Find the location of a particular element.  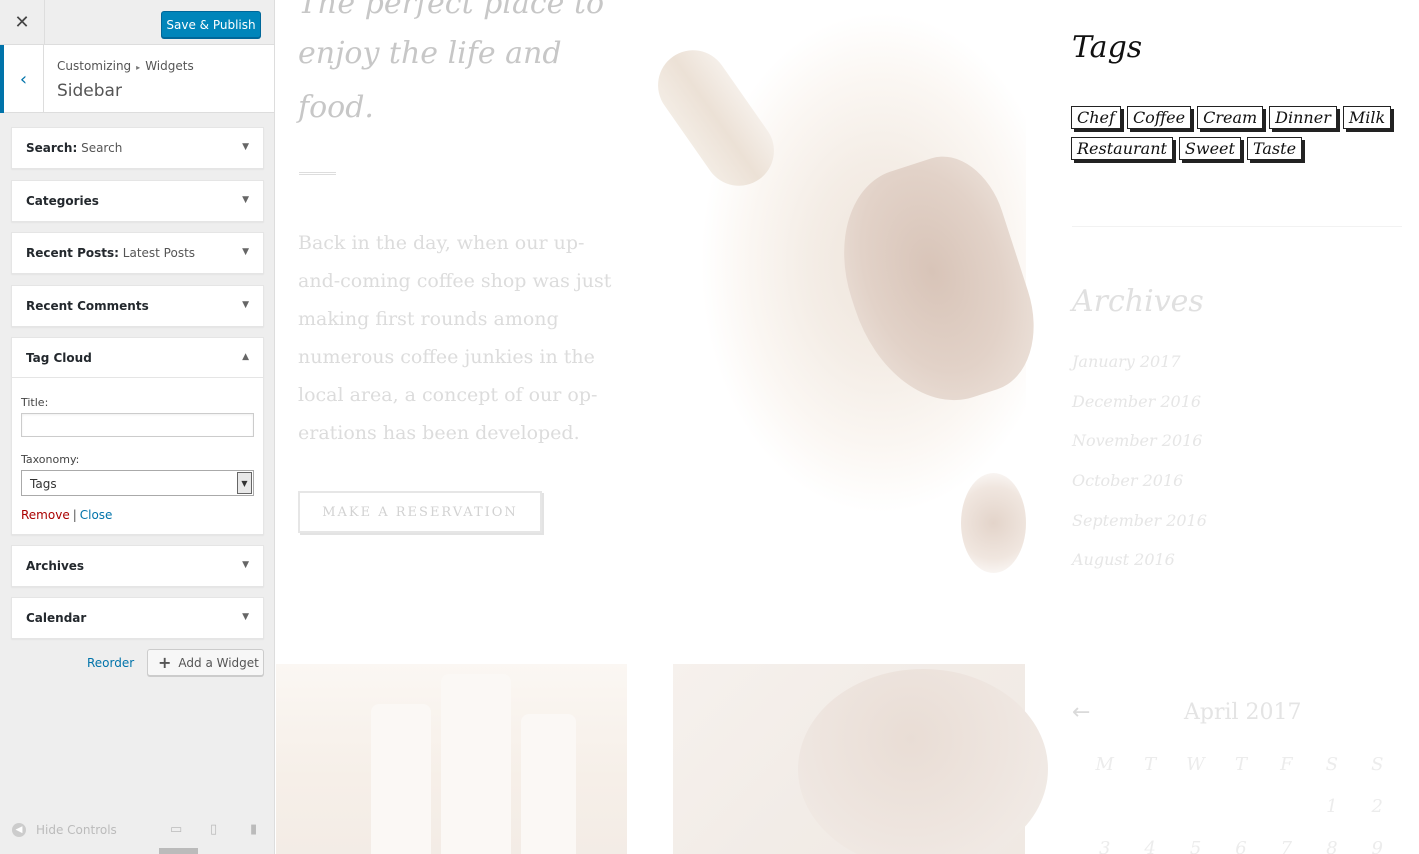

widget-title: Recent Posts: Latest Posts is located at coordinates (111, 253).